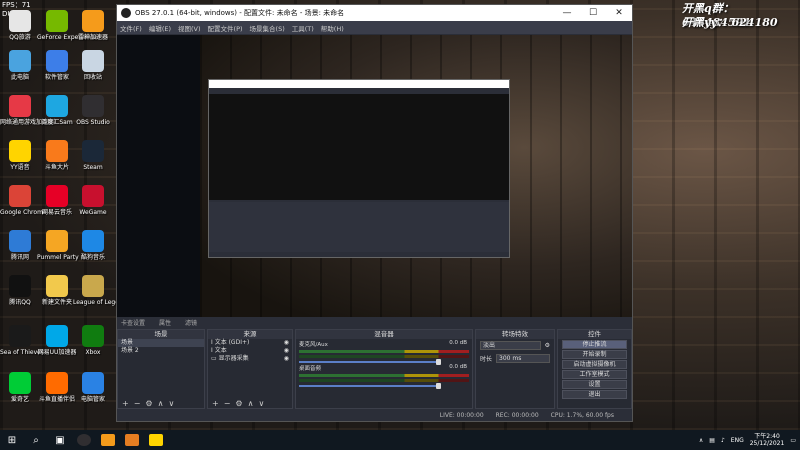 Image resolution: width=800 pixels, height=450 pixels. What do you see at coordinates (126, 13) in the screenshot?
I see `obs-logo-icon` at bounding box center [126, 13].